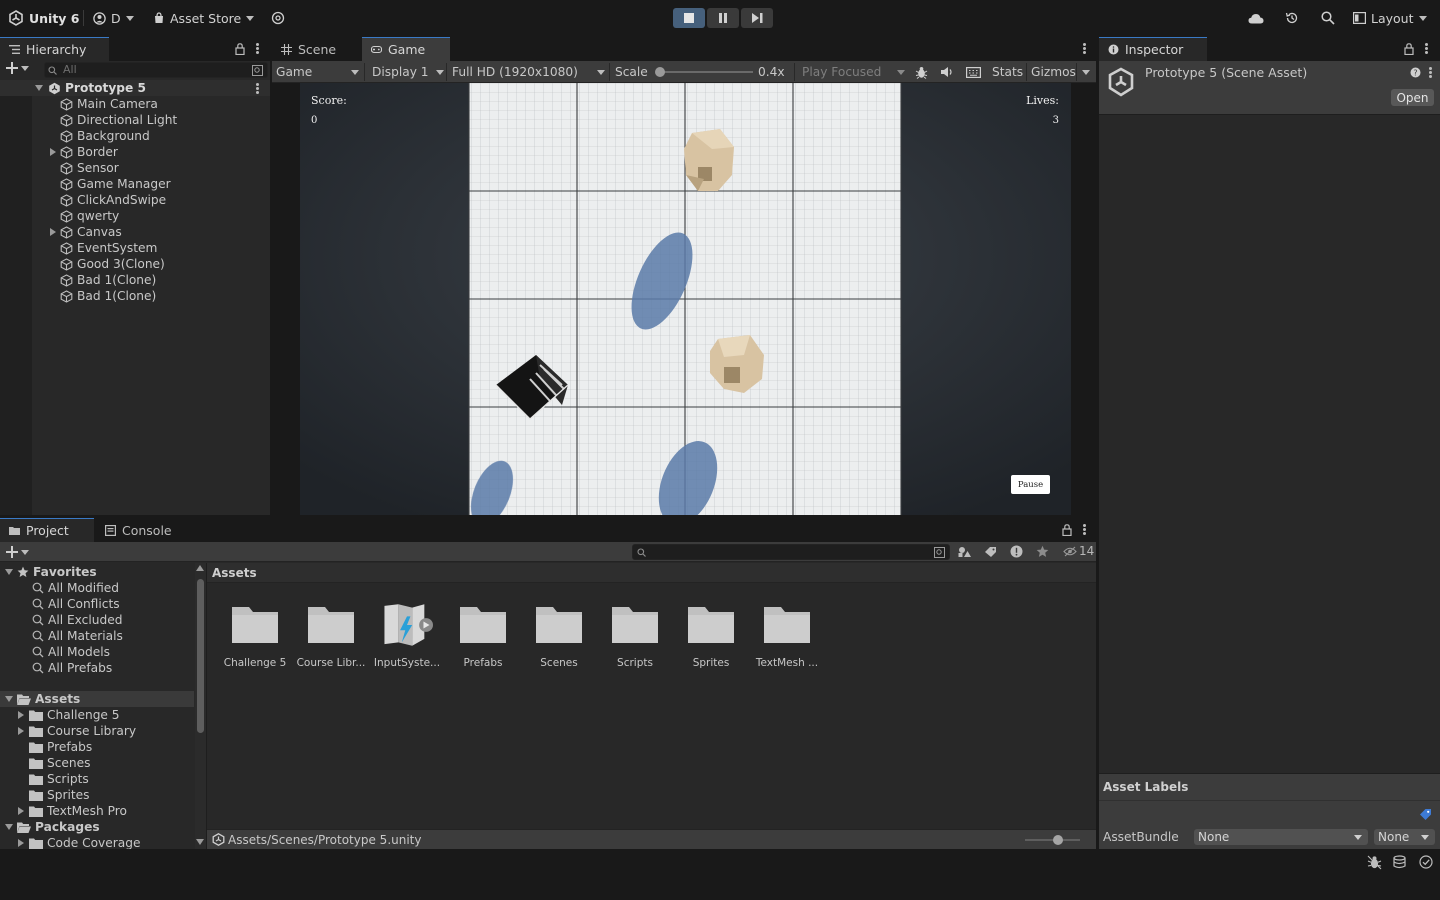 The height and width of the screenshot is (900, 1440). Describe the element at coordinates (139, 530) in the screenshot. I see `tab-console: Console` at that location.